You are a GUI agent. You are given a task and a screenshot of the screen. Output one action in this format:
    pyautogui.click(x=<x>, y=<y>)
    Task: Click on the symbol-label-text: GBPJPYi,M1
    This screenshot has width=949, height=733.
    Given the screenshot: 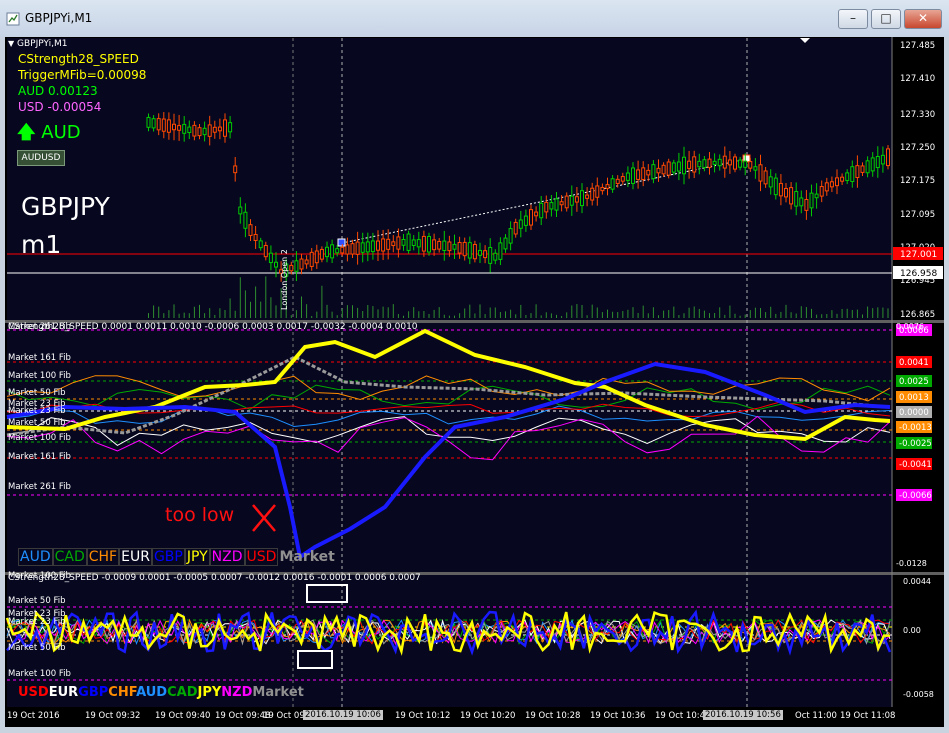 What is the action you would take?
    pyautogui.click(x=42, y=44)
    